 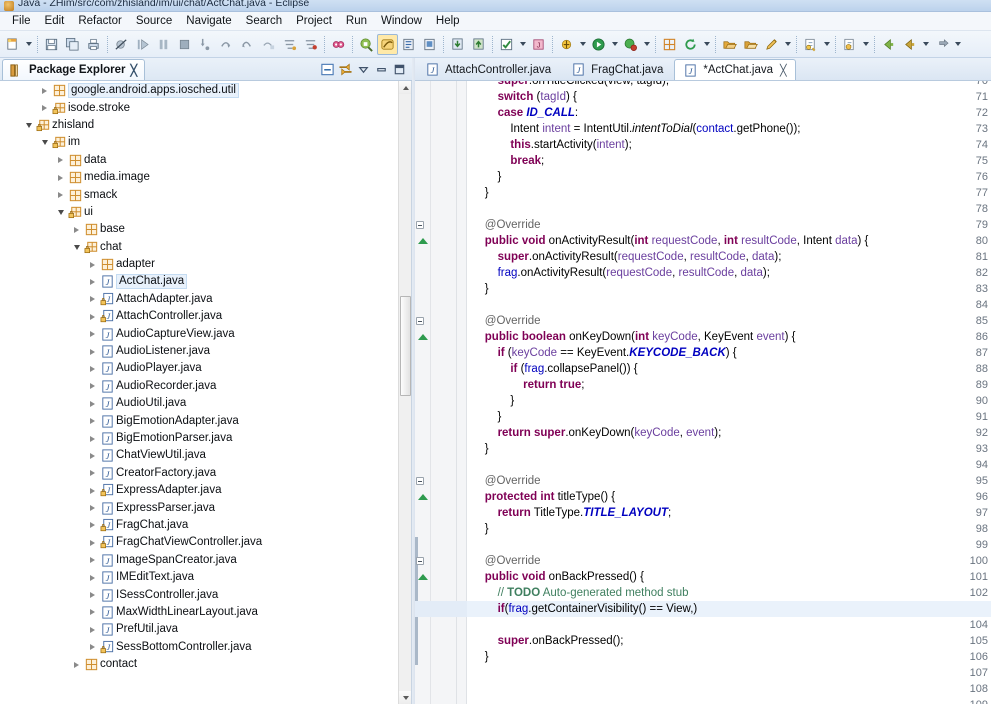 I want to click on tree-item: contact, so click(x=199, y=664).